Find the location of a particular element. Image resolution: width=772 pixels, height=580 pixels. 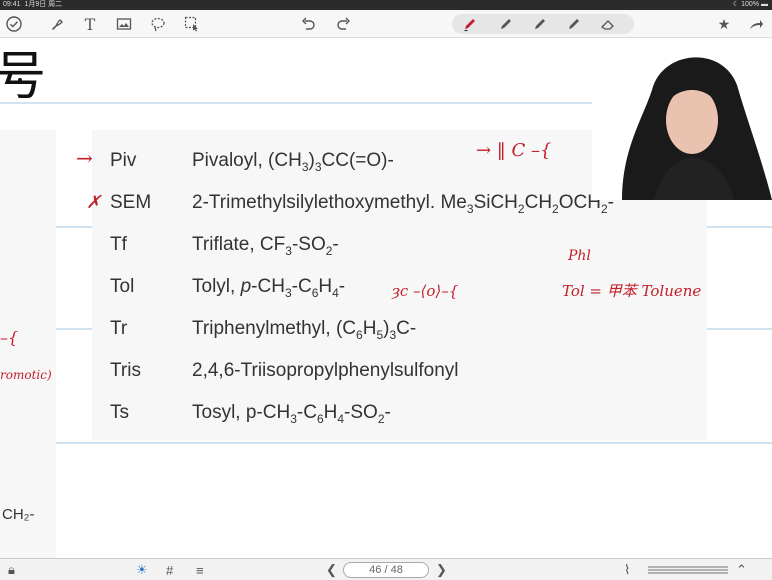

battery-indicator: ☾ 100% ▬ is located at coordinates (750, 4).